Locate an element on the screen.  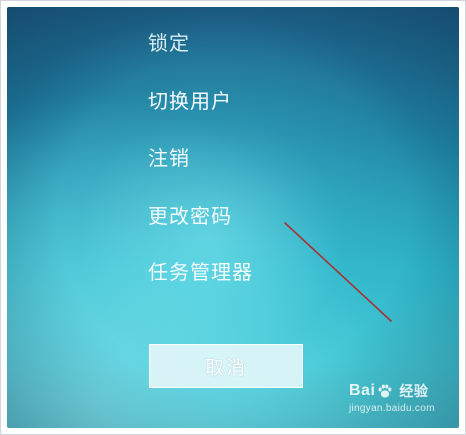
cancel-button: 取消 is located at coordinates (226, 366).